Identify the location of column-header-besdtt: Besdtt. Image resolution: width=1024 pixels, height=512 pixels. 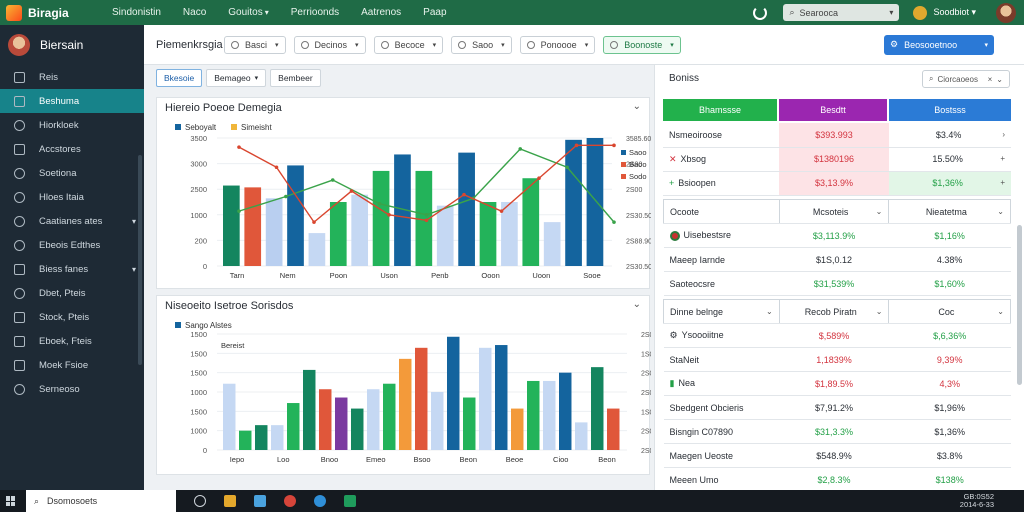
(833, 110).